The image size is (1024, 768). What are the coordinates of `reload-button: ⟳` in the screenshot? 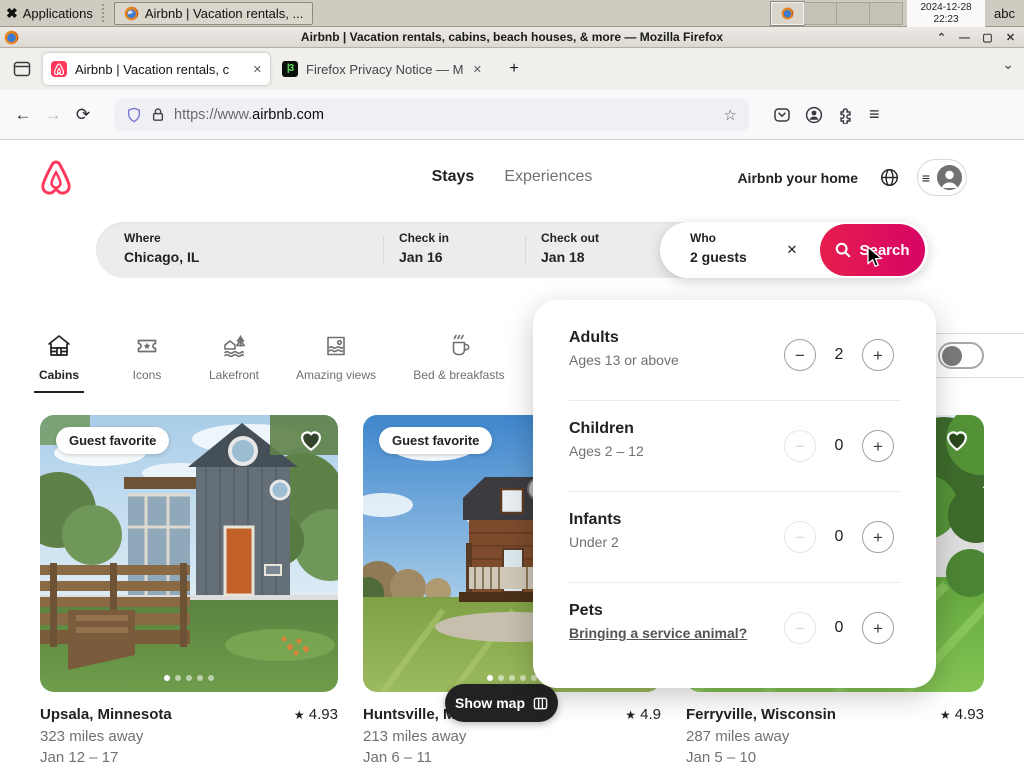 It's located at (83, 115).